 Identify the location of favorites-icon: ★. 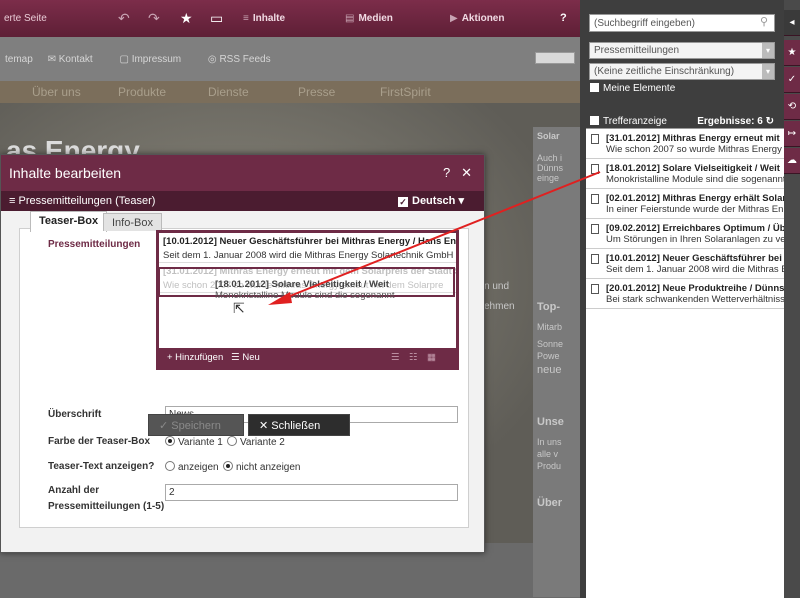
(792, 53).